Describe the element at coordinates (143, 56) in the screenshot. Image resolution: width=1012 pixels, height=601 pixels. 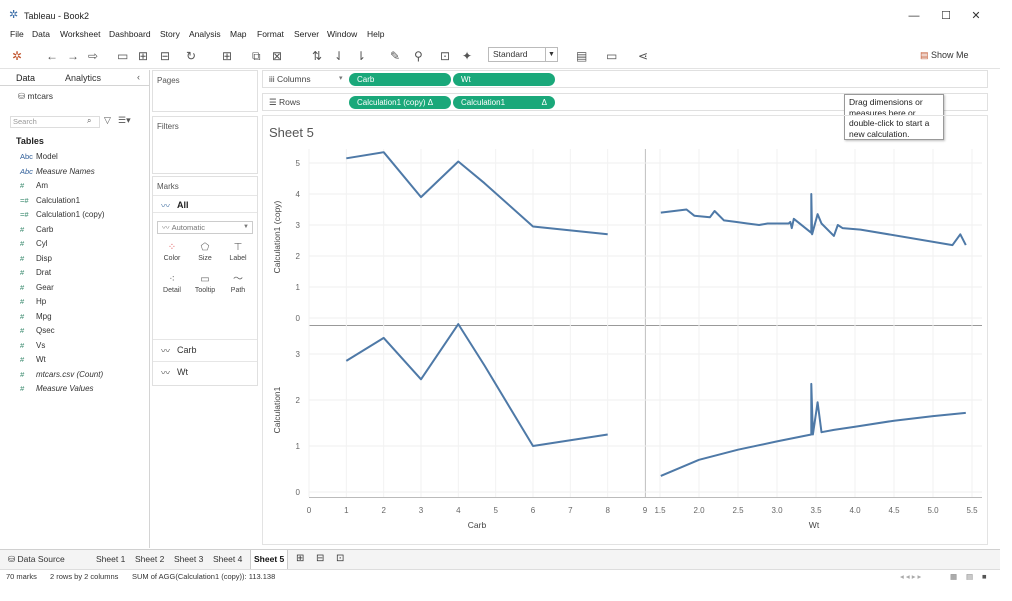
I see `new-datasource-icon: ⊞` at that location.